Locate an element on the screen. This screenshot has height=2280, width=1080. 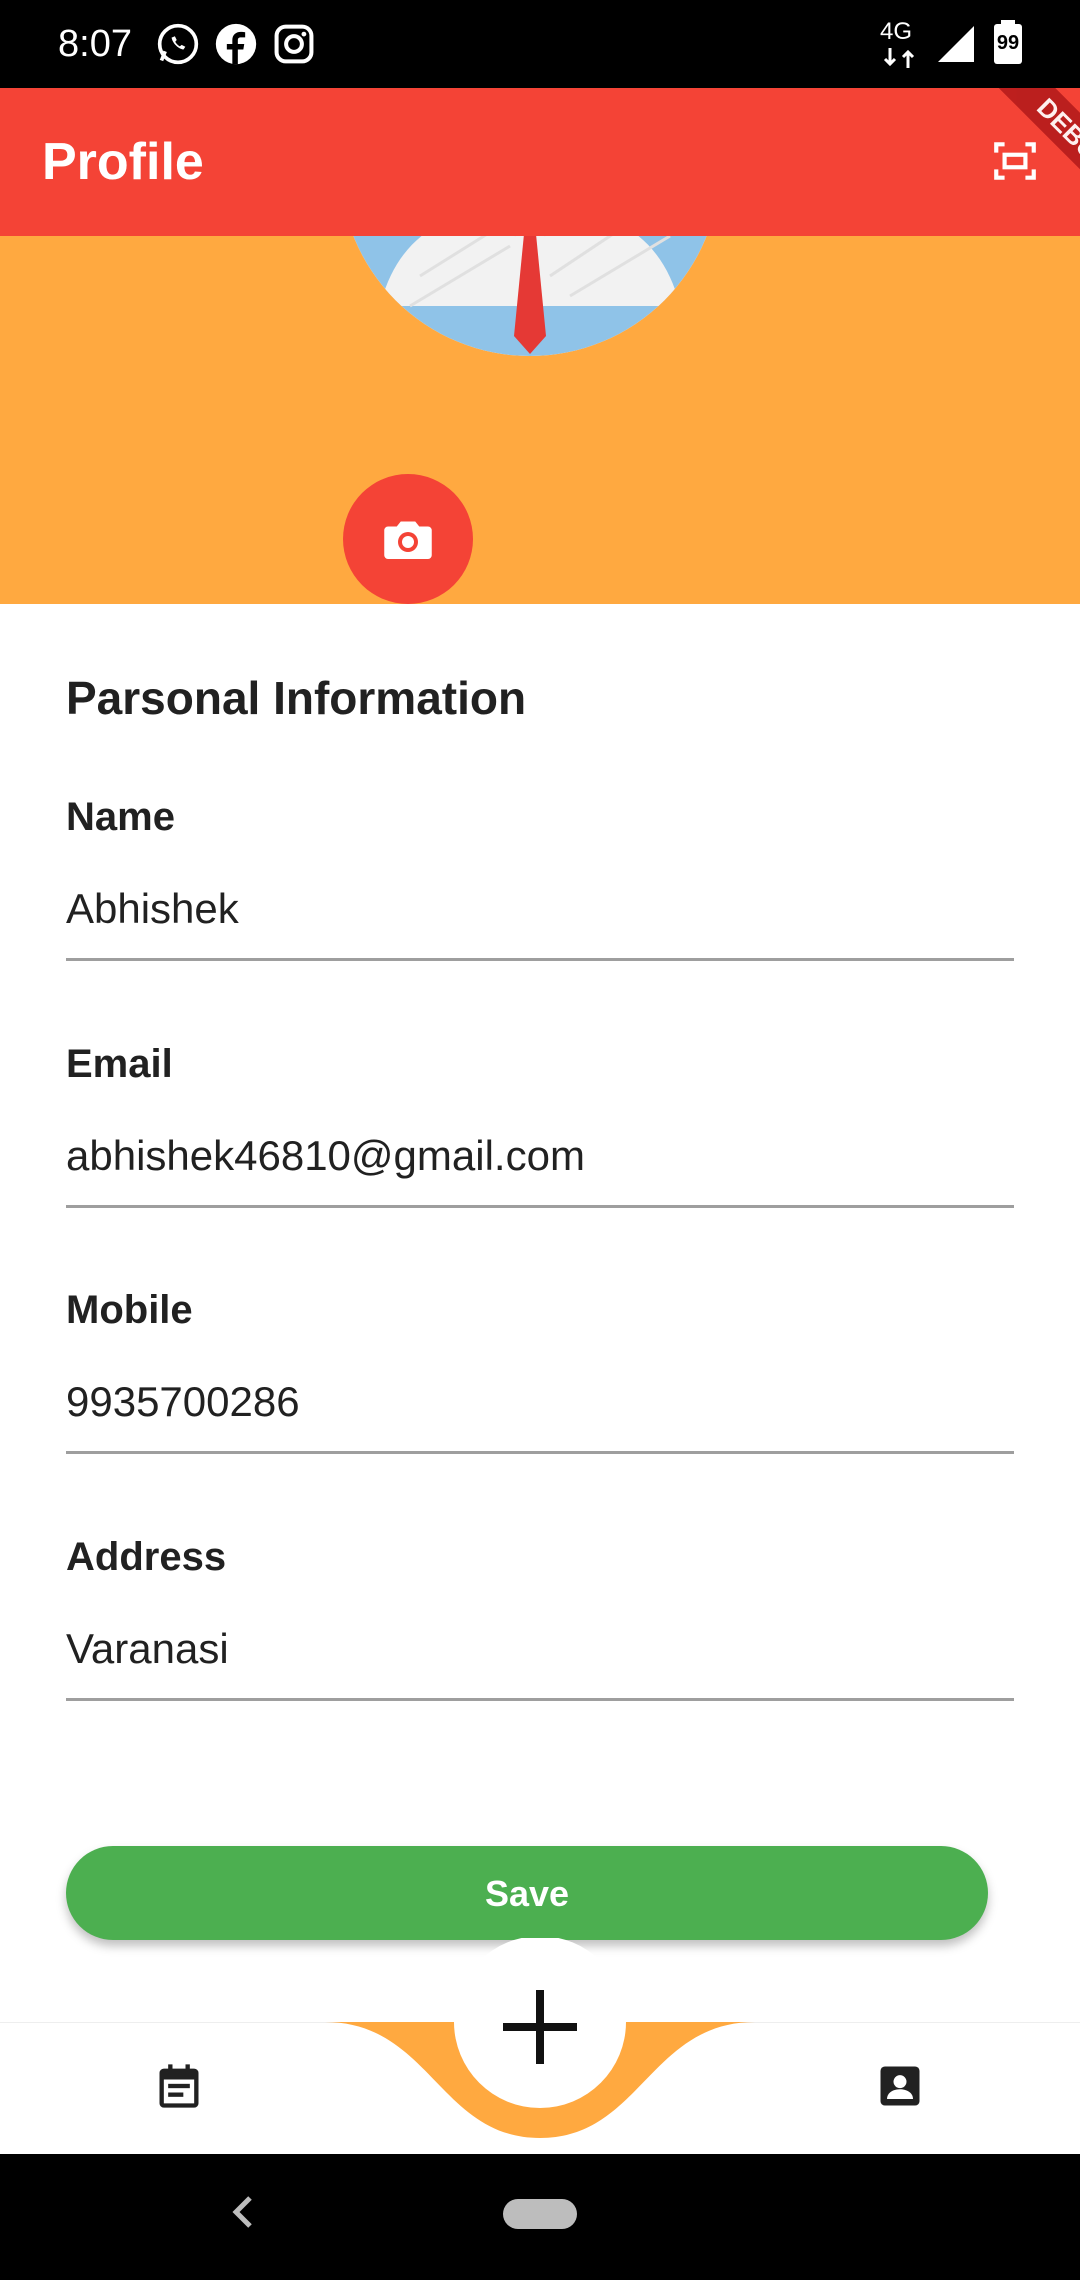
name-input is located at coordinates (540, 909).